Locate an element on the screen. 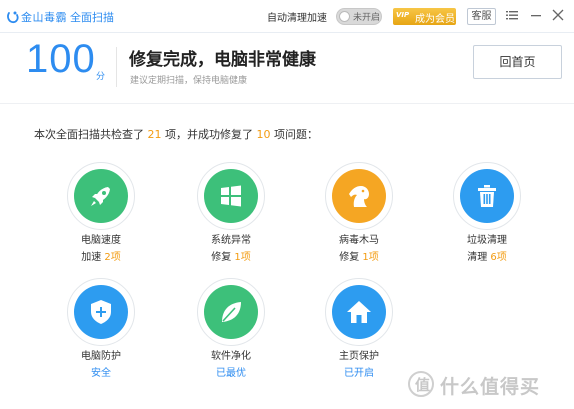  summary-prefix: 本次全面扫描共检查了 is located at coordinates (91, 134).